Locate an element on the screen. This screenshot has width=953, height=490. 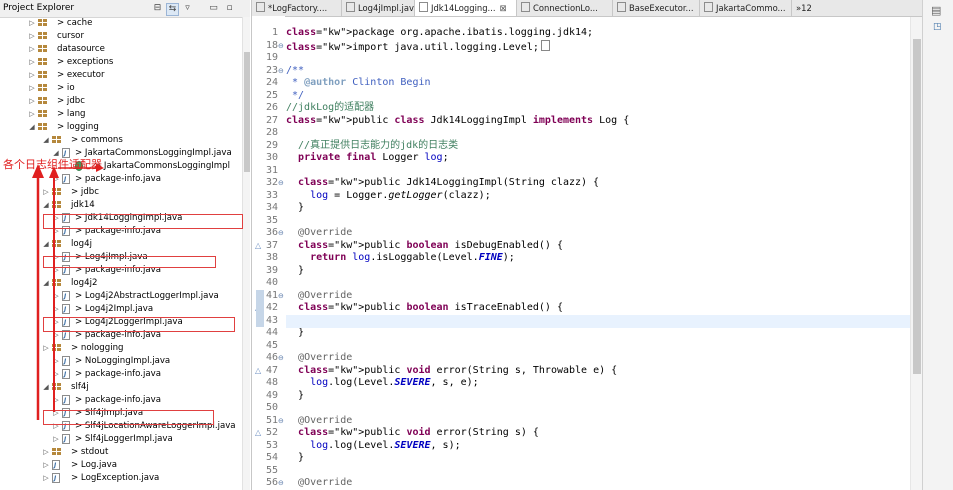
tree-item: ▷ > io is located at coordinates (120, 88).